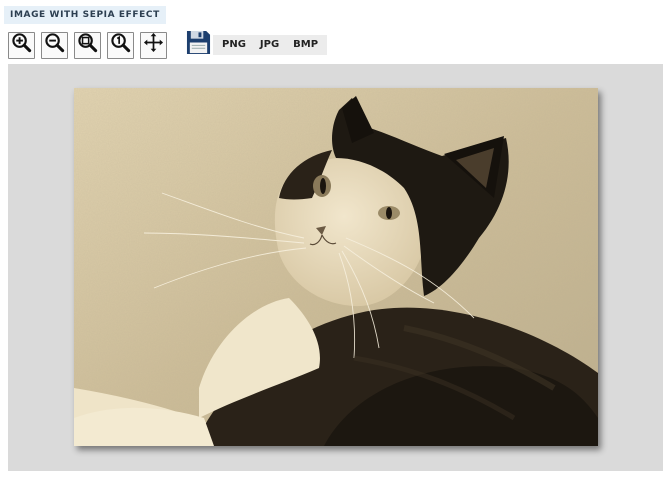 This screenshot has height=477, width=670. I want to click on pan-button, so click(153, 45).